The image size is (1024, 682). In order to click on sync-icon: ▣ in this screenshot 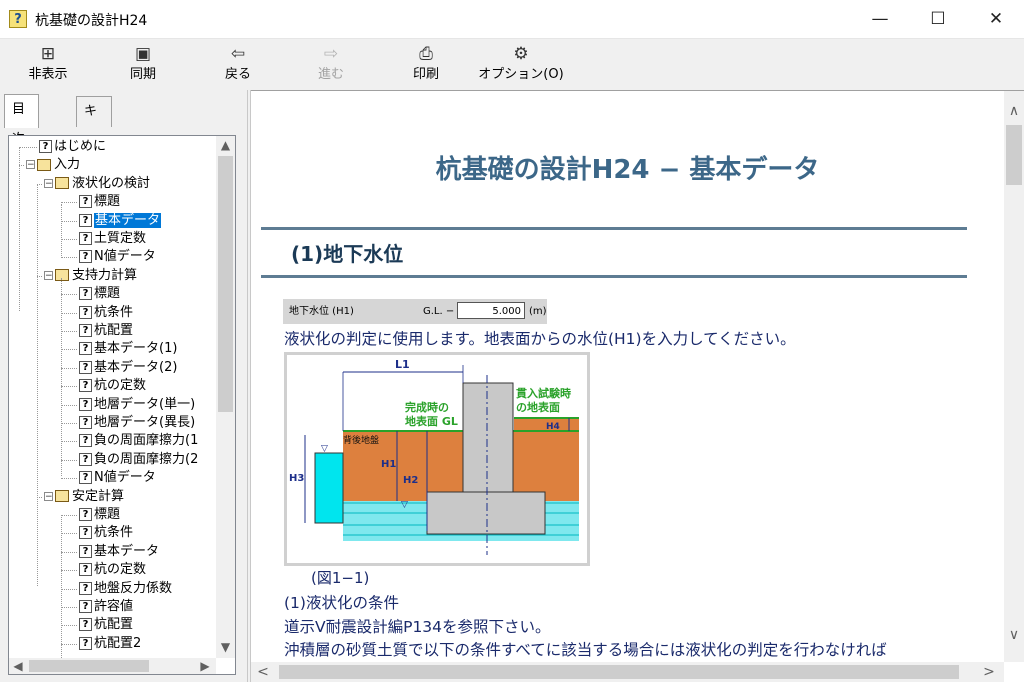, I will do `click(143, 54)`.